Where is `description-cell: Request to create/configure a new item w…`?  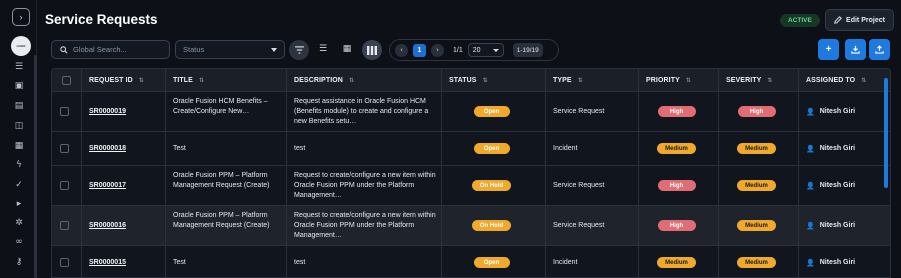
description-cell: Request to create/configure a new item w… is located at coordinates (364, 185).